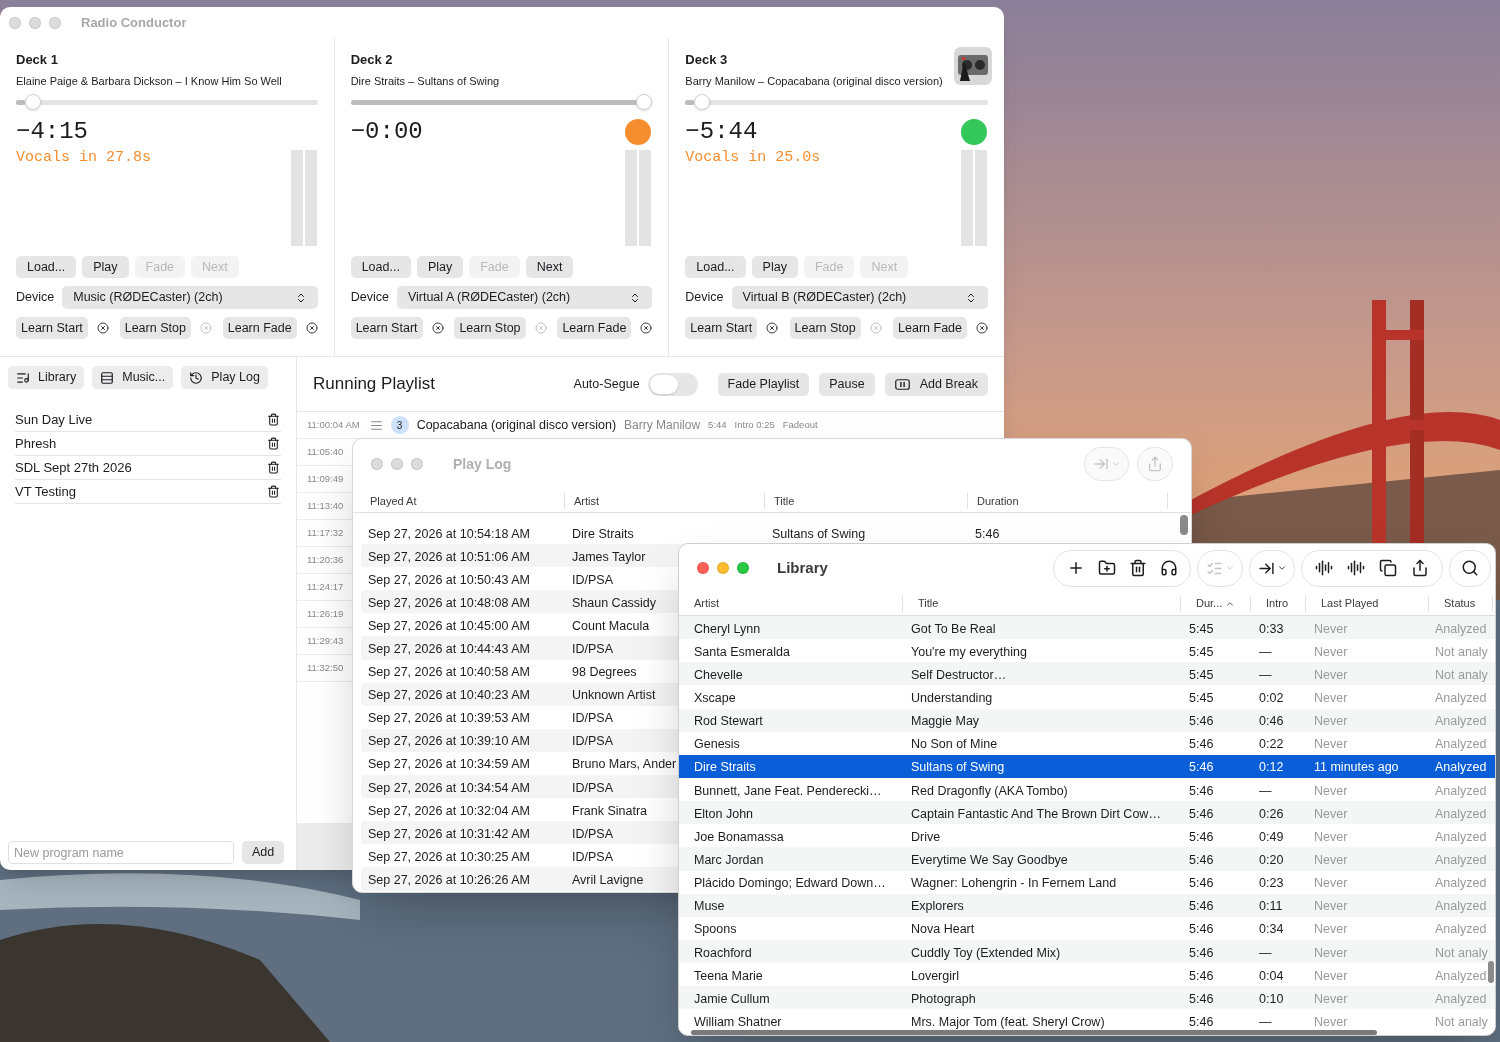  I want to click on library-row: Santa Esmeralda You're my everything 5:45 — Never Not analy, so click(1087, 651).